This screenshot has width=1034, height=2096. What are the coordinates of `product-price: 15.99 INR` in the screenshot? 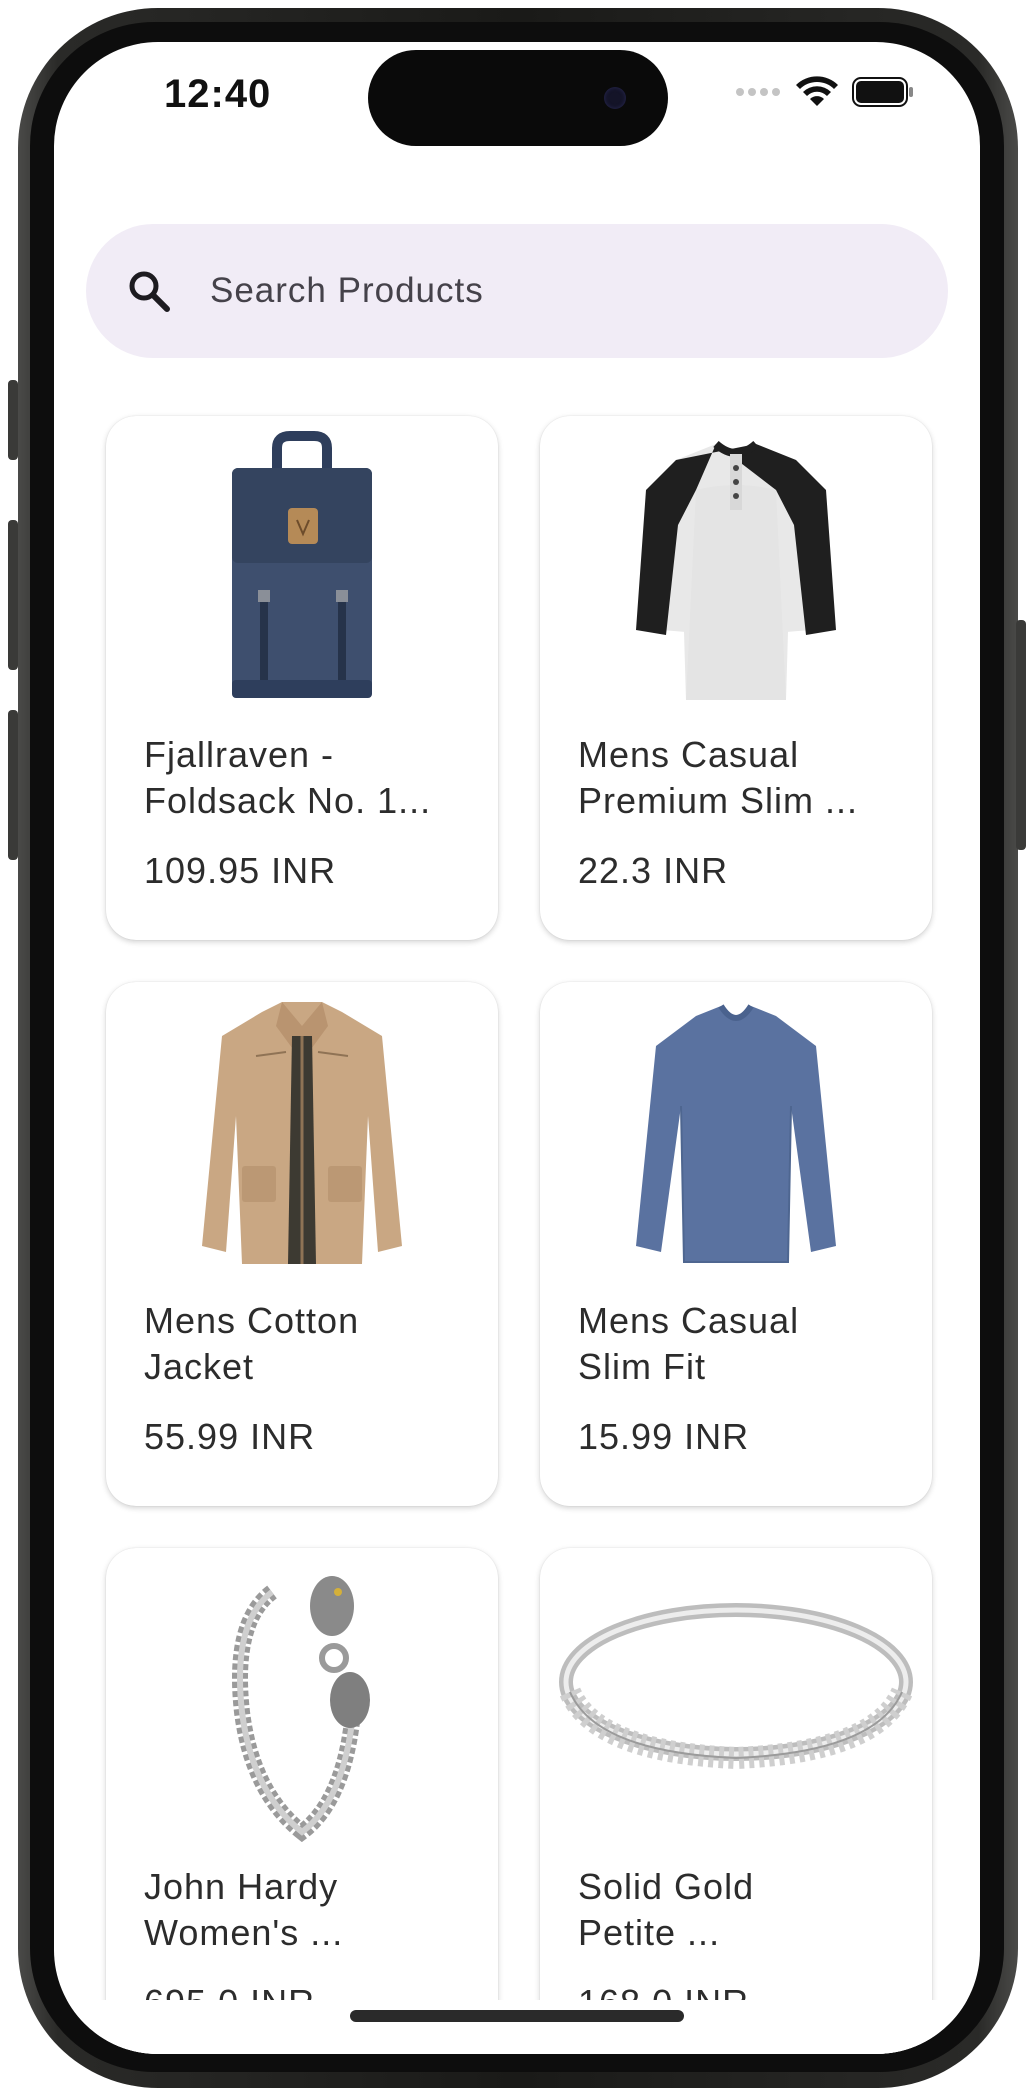 It's located at (664, 1436).